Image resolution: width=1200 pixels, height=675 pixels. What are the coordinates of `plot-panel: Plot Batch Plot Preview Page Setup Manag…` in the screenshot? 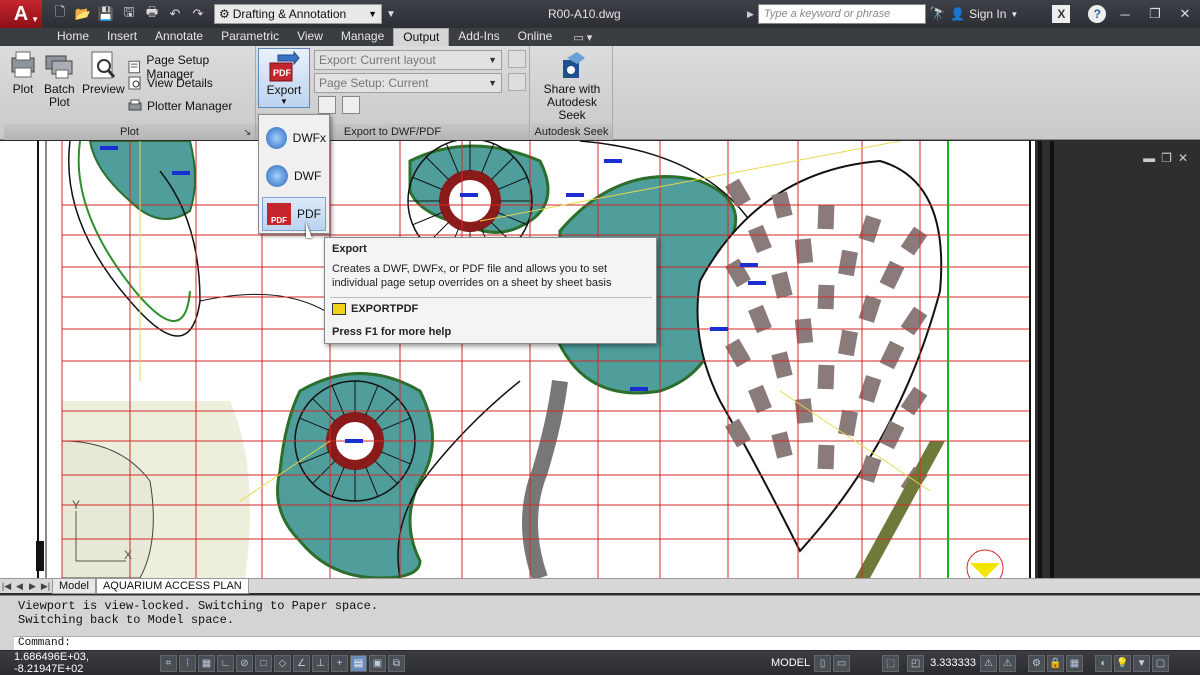 It's located at (130, 93).